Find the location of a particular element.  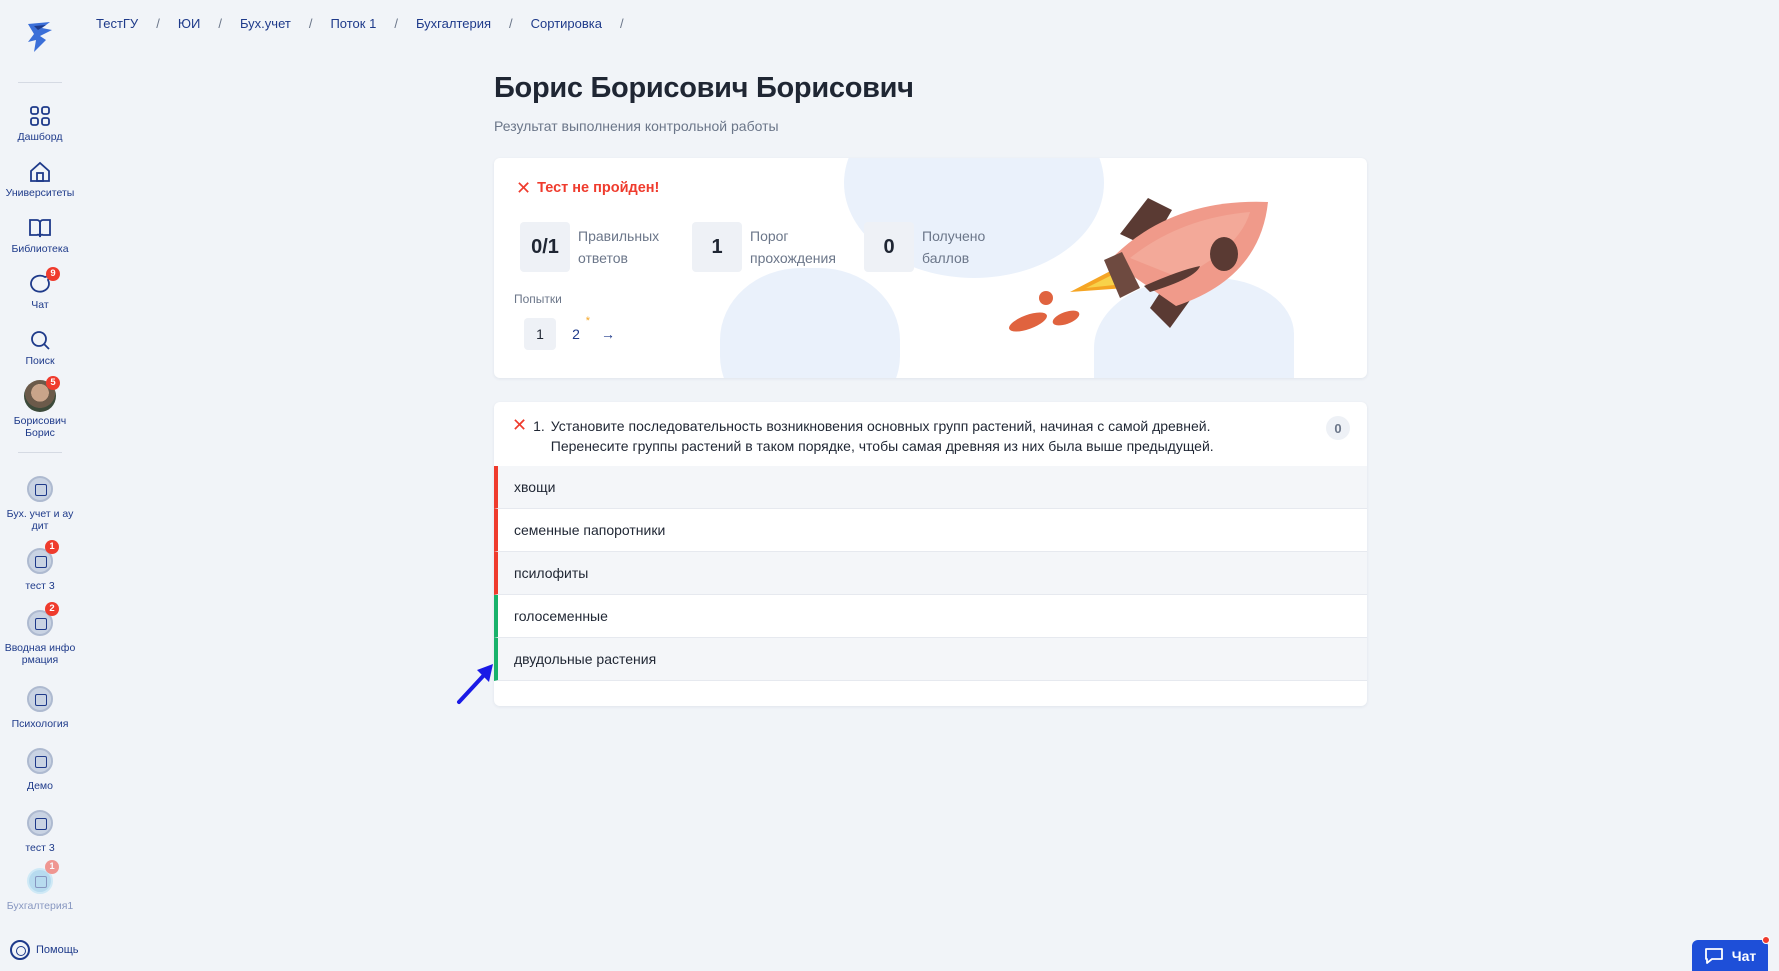

arrow-right-icon: → is located at coordinates (608, 334).